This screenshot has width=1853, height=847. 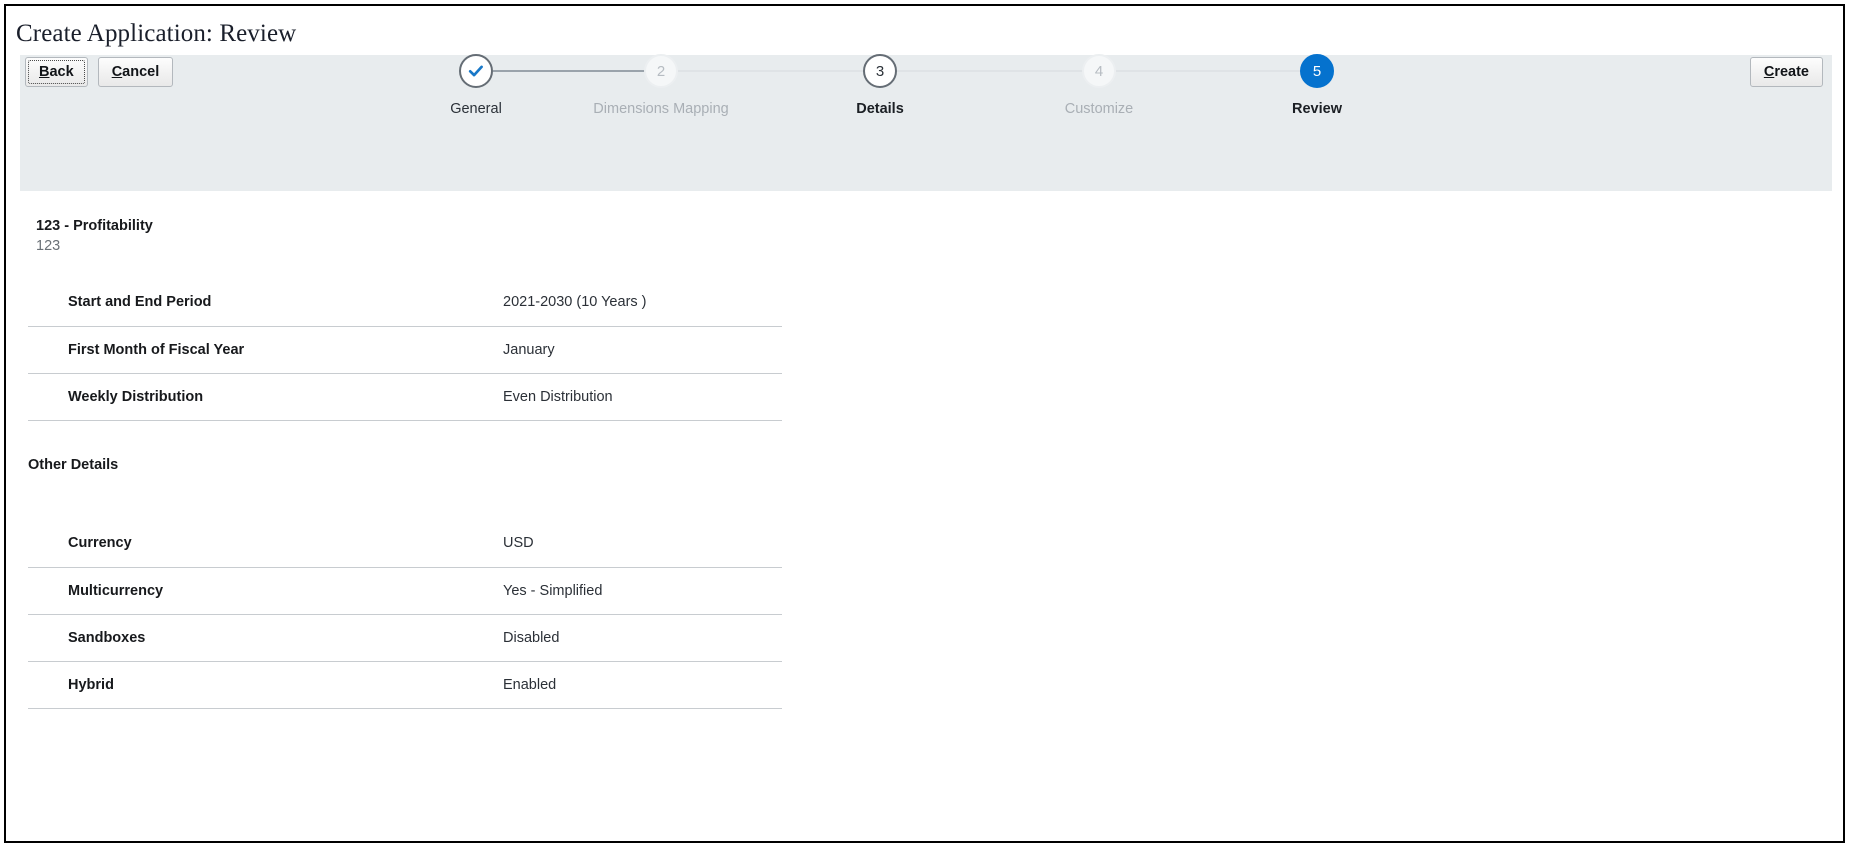 I want to click on row-value: Enabled, so click(x=530, y=684).